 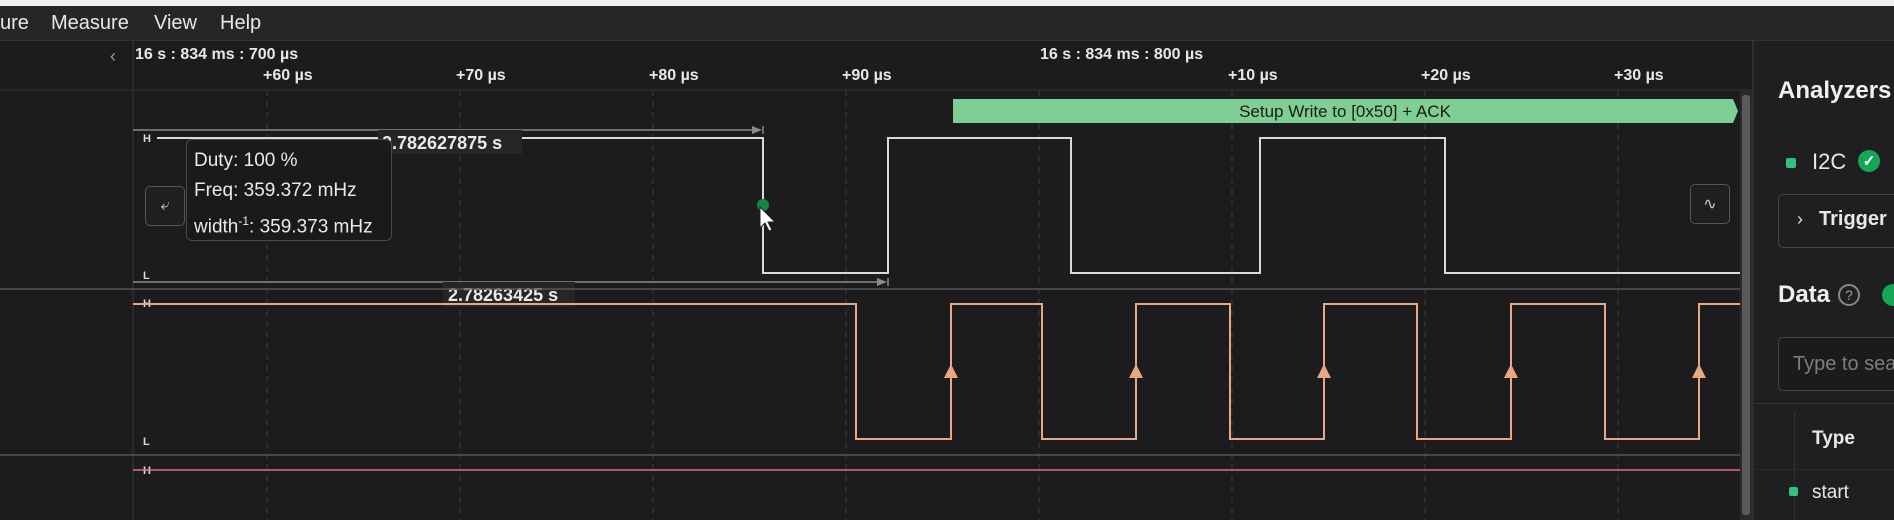 What do you see at coordinates (1824, 469) in the screenshot?
I see `table-row-divider` at bounding box center [1824, 469].